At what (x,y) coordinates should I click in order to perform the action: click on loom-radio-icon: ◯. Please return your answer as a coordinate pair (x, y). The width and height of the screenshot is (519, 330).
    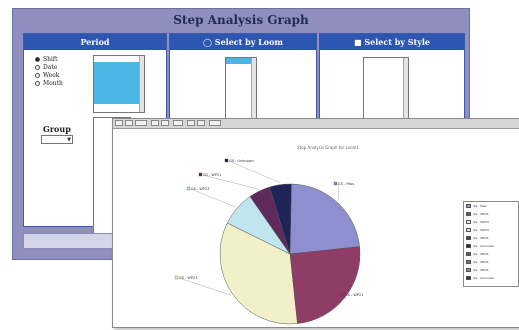
    Looking at the image, I should click on (209, 42).